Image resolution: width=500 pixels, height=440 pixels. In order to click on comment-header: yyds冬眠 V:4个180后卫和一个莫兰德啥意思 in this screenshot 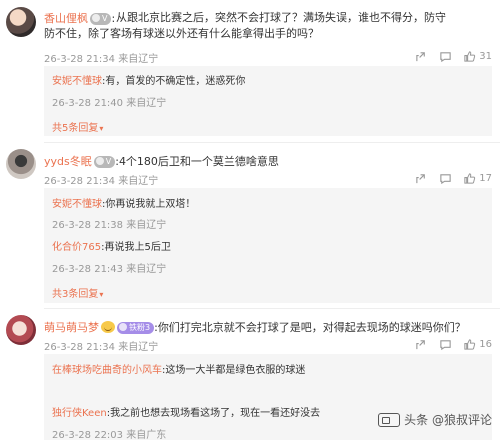, I will do `click(161, 161)`.